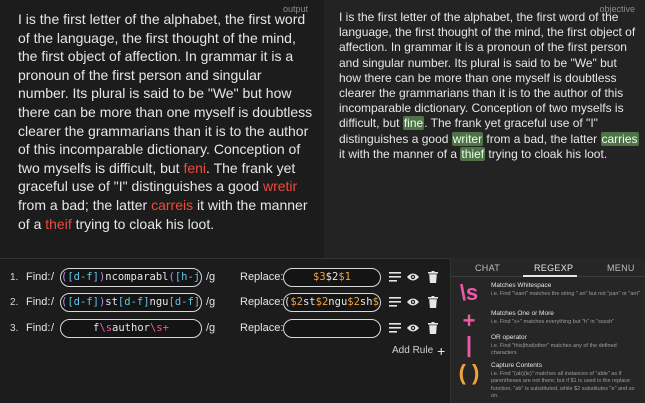 This screenshot has width=645, height=403. What do you see at coordinates (413, 350) in the screenshot?
I see `add-rule-label: Add Rule` at bounding box center [413, 350].